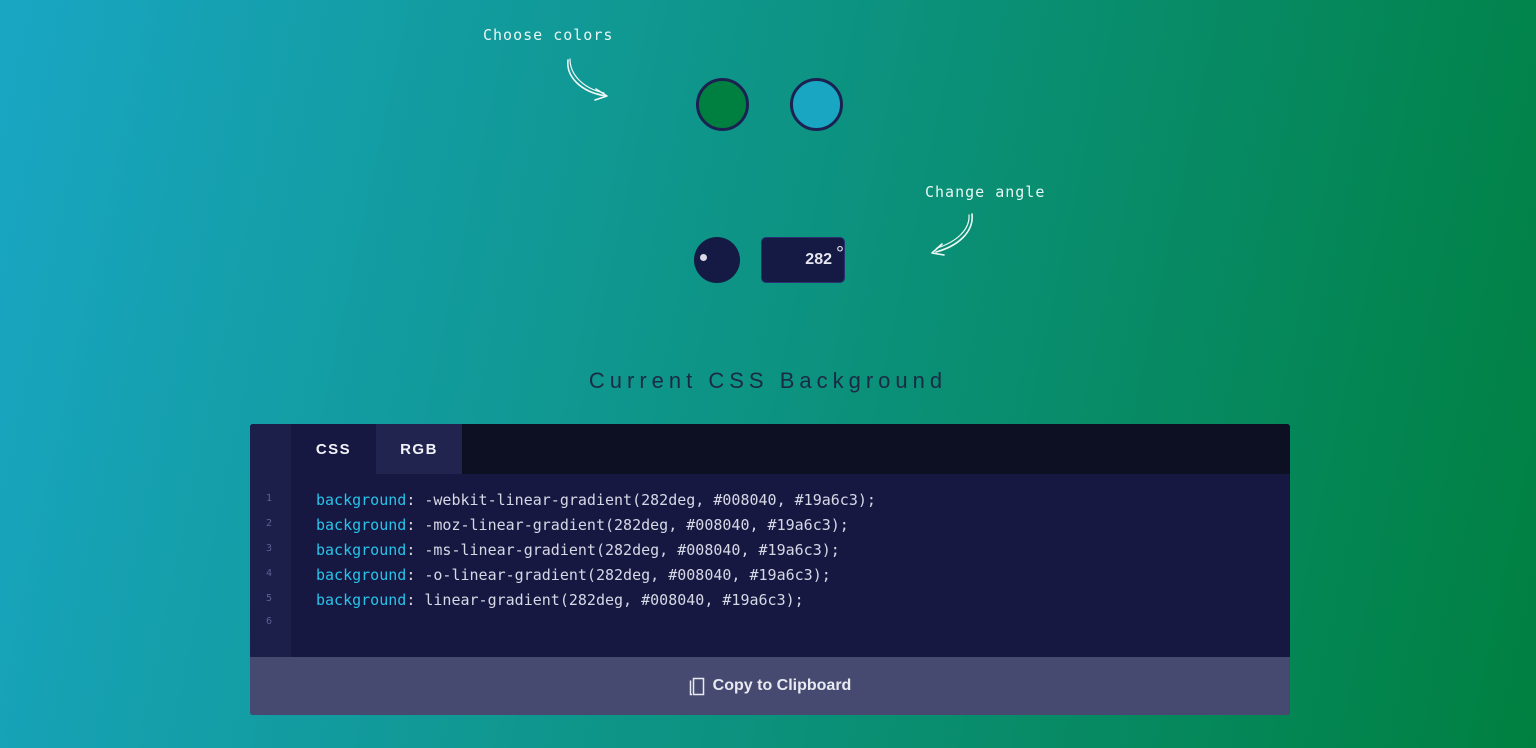 This screenshot has width=1536, height=748. I want to click on color-picker-second, so click(816, 104).